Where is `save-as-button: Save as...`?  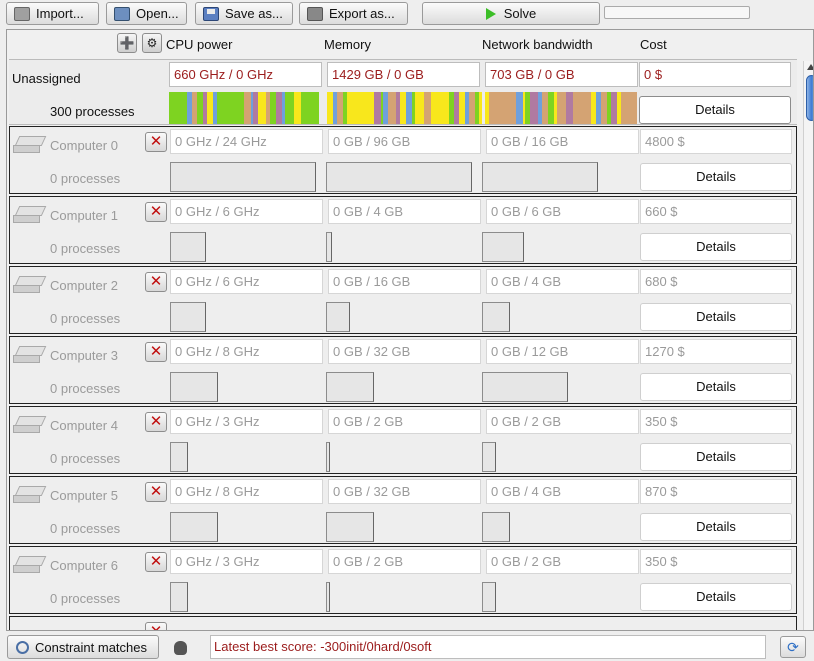 save-as-button: Save as... is located at coordinates (244, 13).